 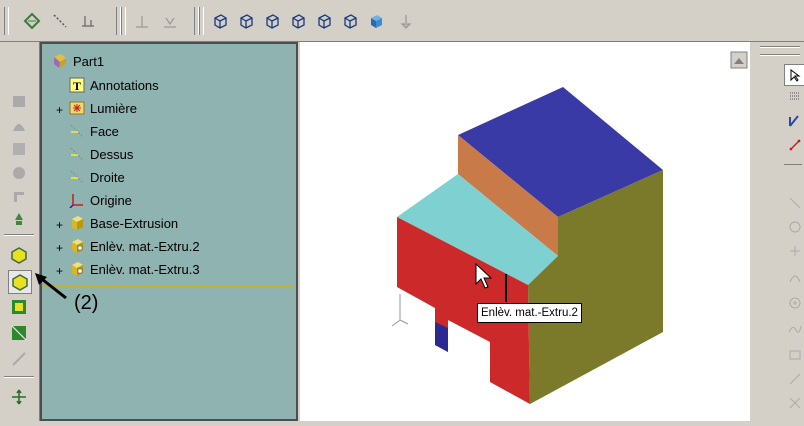 I want to click on revolve-cut-icon, so click(x=20, y=282).